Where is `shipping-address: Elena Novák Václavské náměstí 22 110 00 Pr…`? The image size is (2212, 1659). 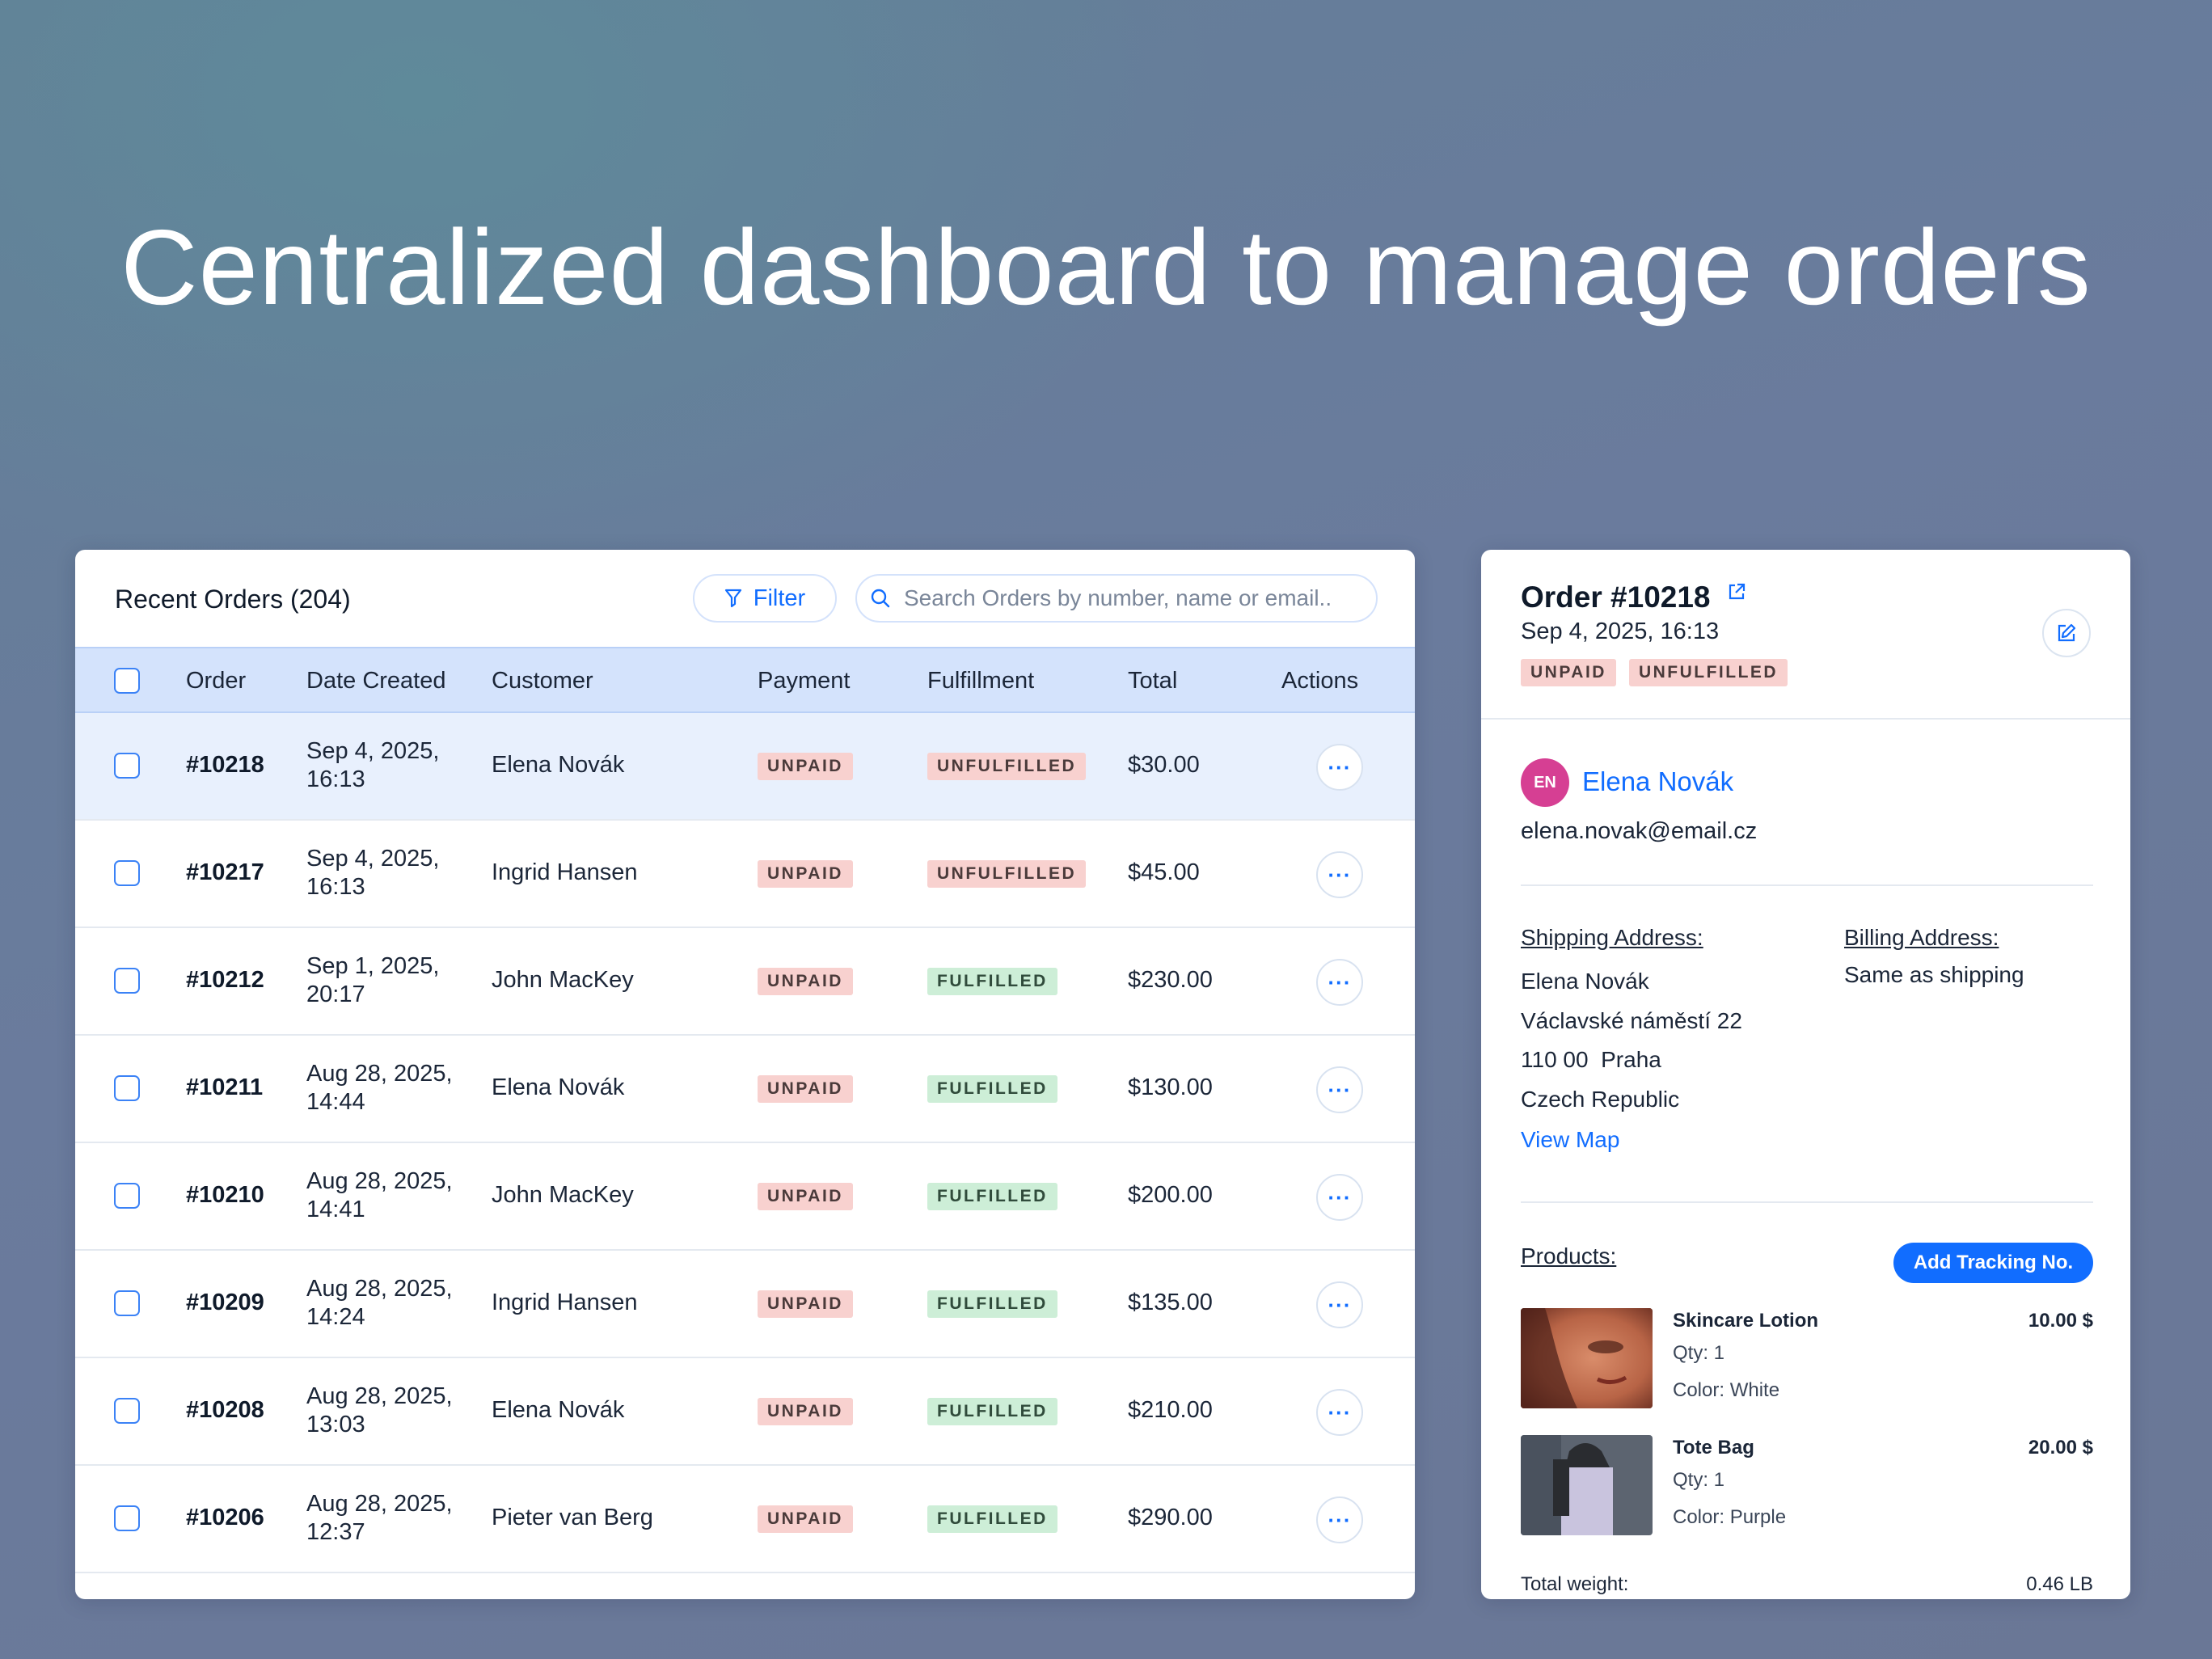 shipping-address: Elena Novák Václavské náměstí 22 110 00 Pr… is located at coordinates (1632, 1040).